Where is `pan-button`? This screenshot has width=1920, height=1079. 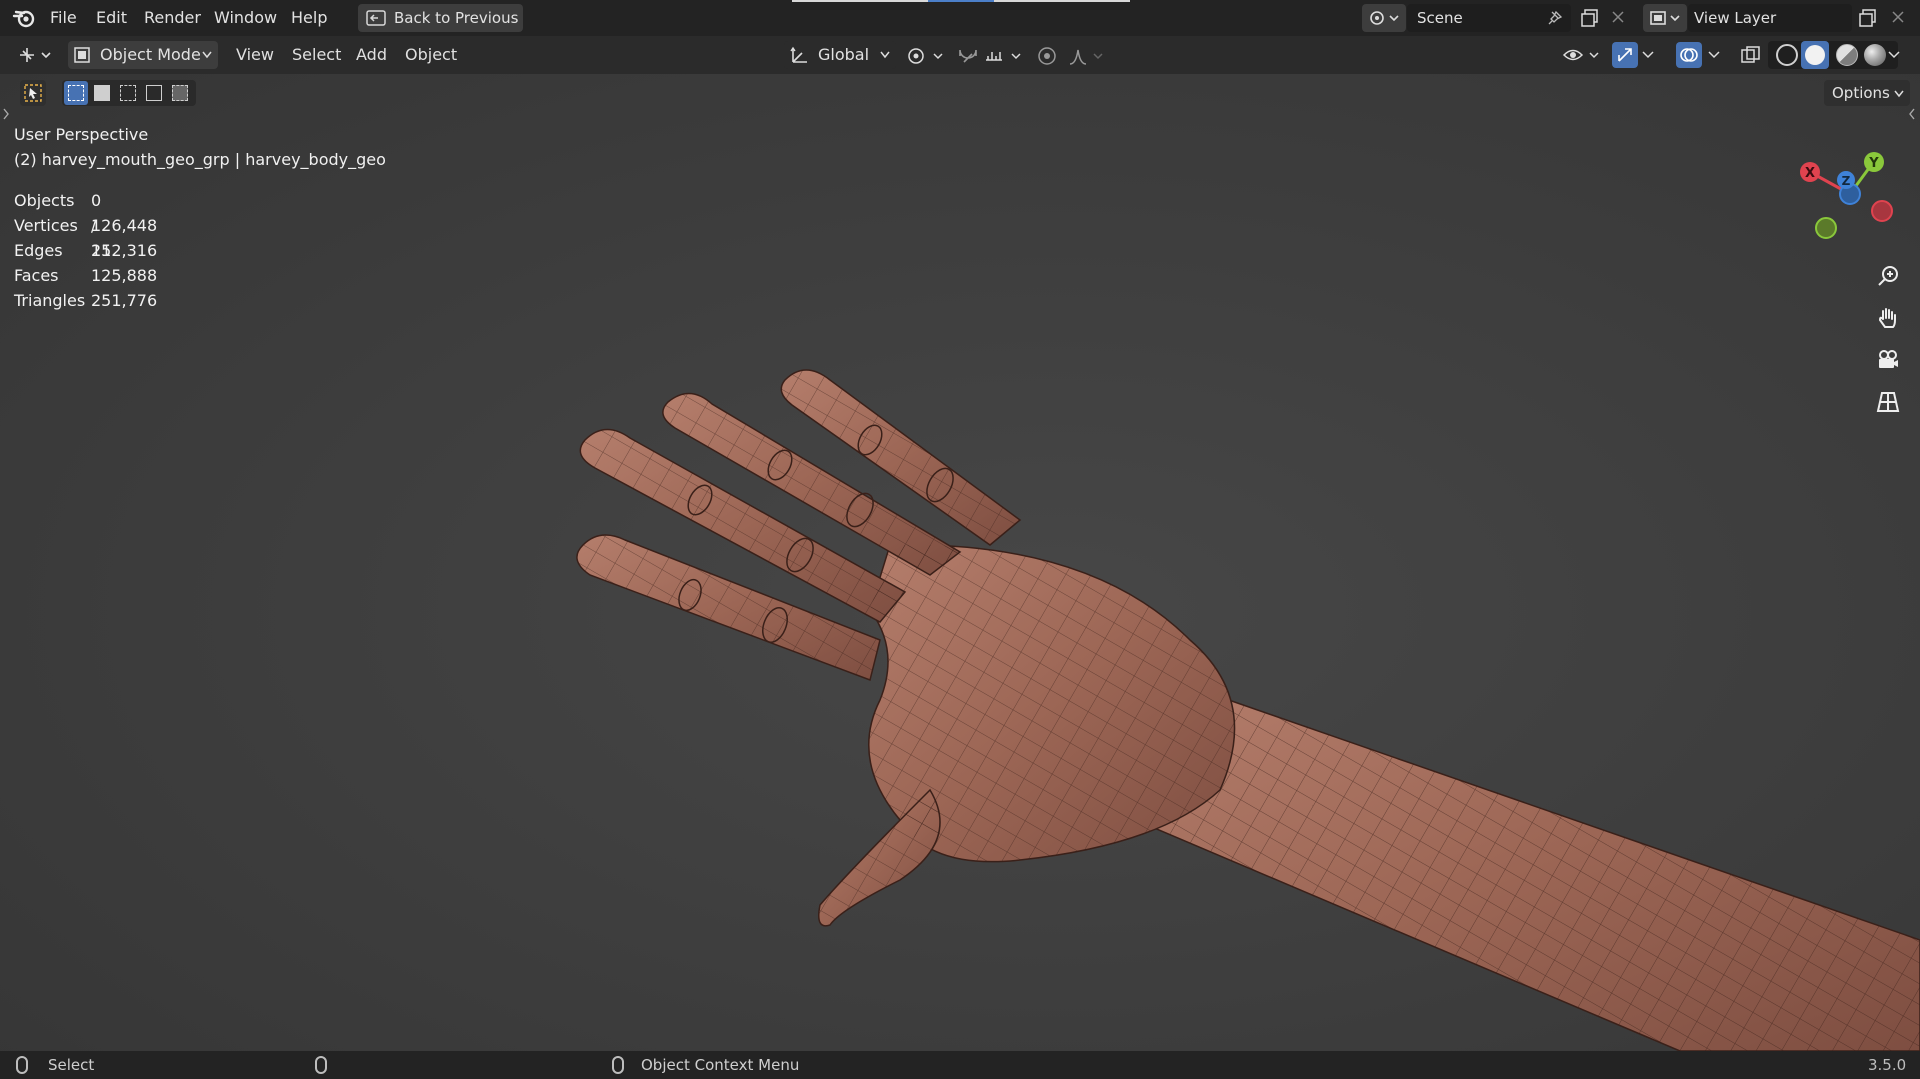
pan-button is located at coordinates (1888, 318).